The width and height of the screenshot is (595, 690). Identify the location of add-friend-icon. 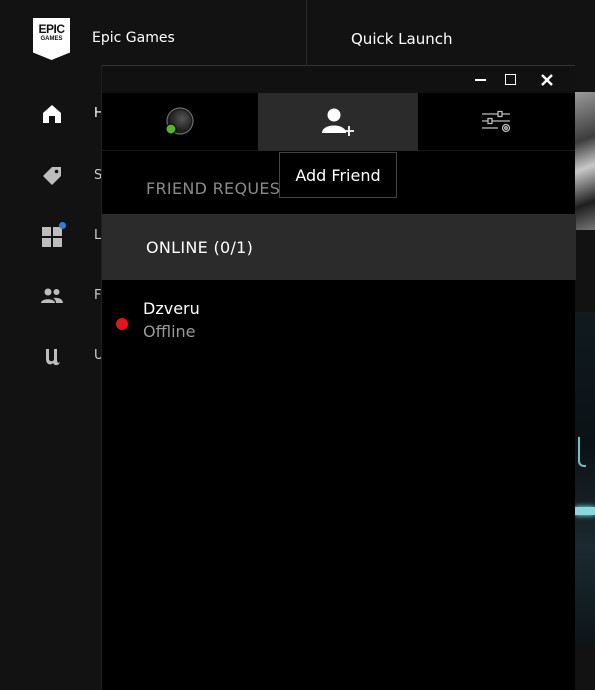
(338, 122).